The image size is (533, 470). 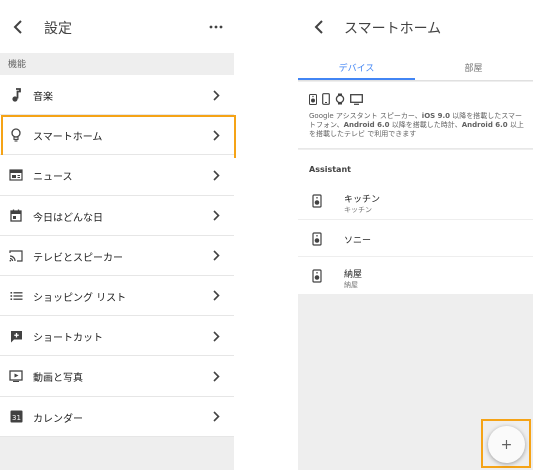 What do you see at coordinates (351, 285) in the screenshot?
I see `device-room: 納屋` at bounding box center [351, 285].